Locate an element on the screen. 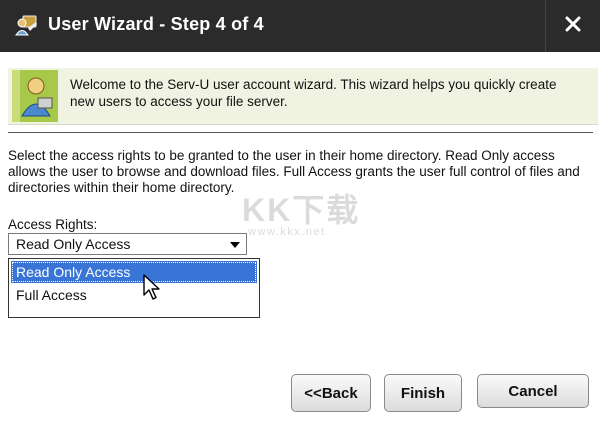  close-button is located at coordinates (572, 26).